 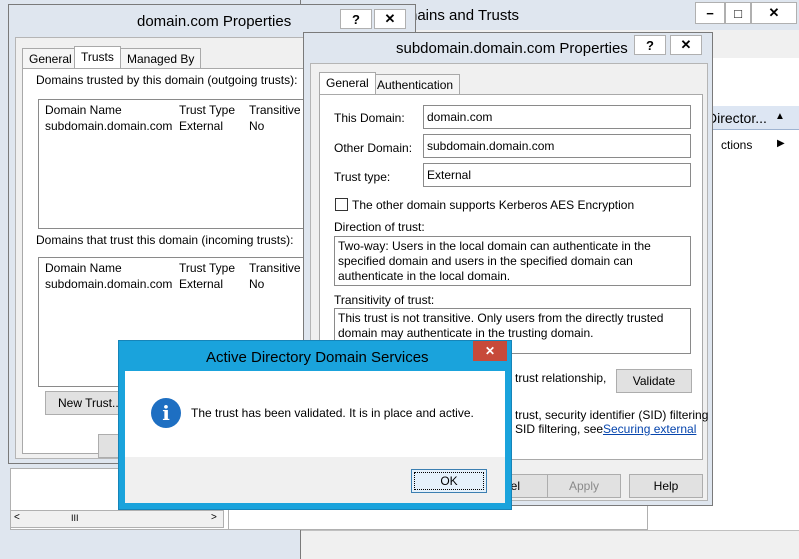 I want to click on bg-window-title: nains and Trusts, so click(x=464, y=15).